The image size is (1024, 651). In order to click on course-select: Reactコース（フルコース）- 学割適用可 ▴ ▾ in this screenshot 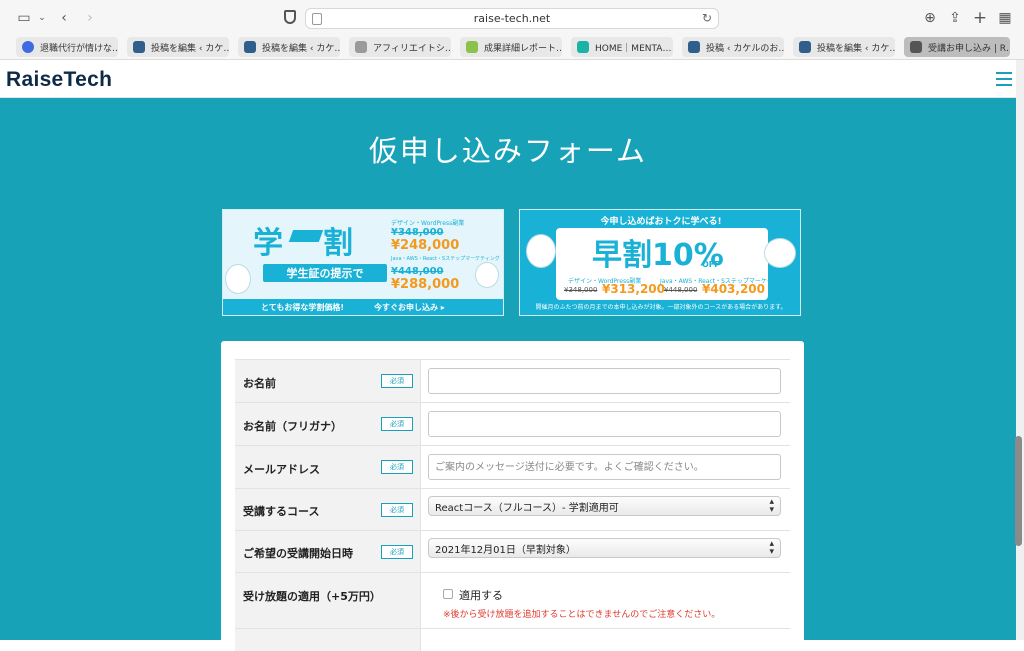, I will do `click(604, 506)`.